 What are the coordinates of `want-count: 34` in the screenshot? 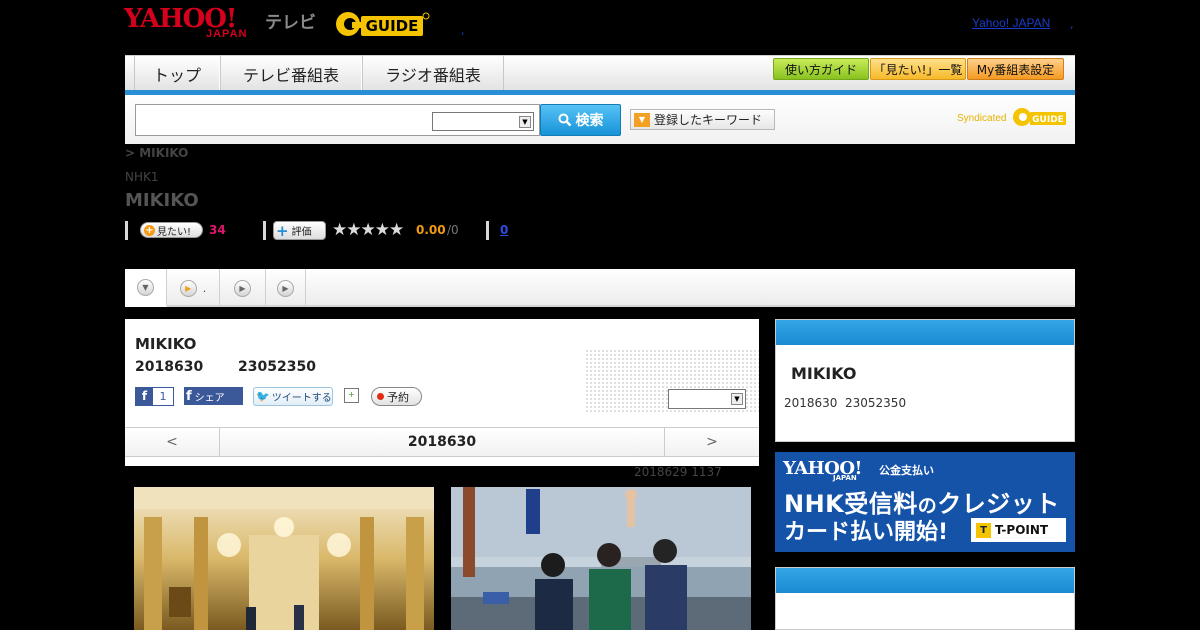 It's located at (217, 230).